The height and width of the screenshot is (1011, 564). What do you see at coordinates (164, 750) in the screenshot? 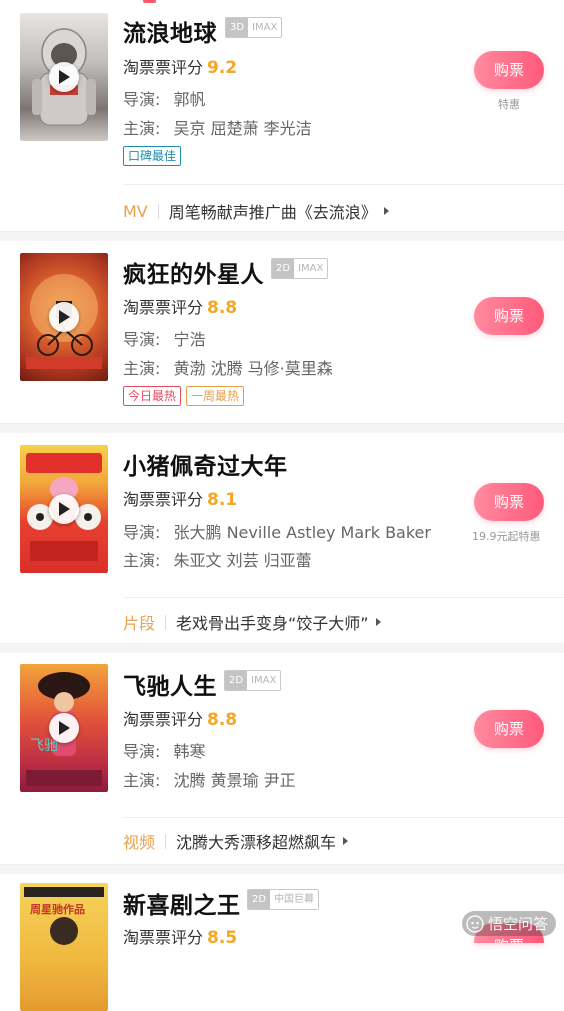
I see `director-line: 导演: 韩寒` at bounding box center [164, 750].